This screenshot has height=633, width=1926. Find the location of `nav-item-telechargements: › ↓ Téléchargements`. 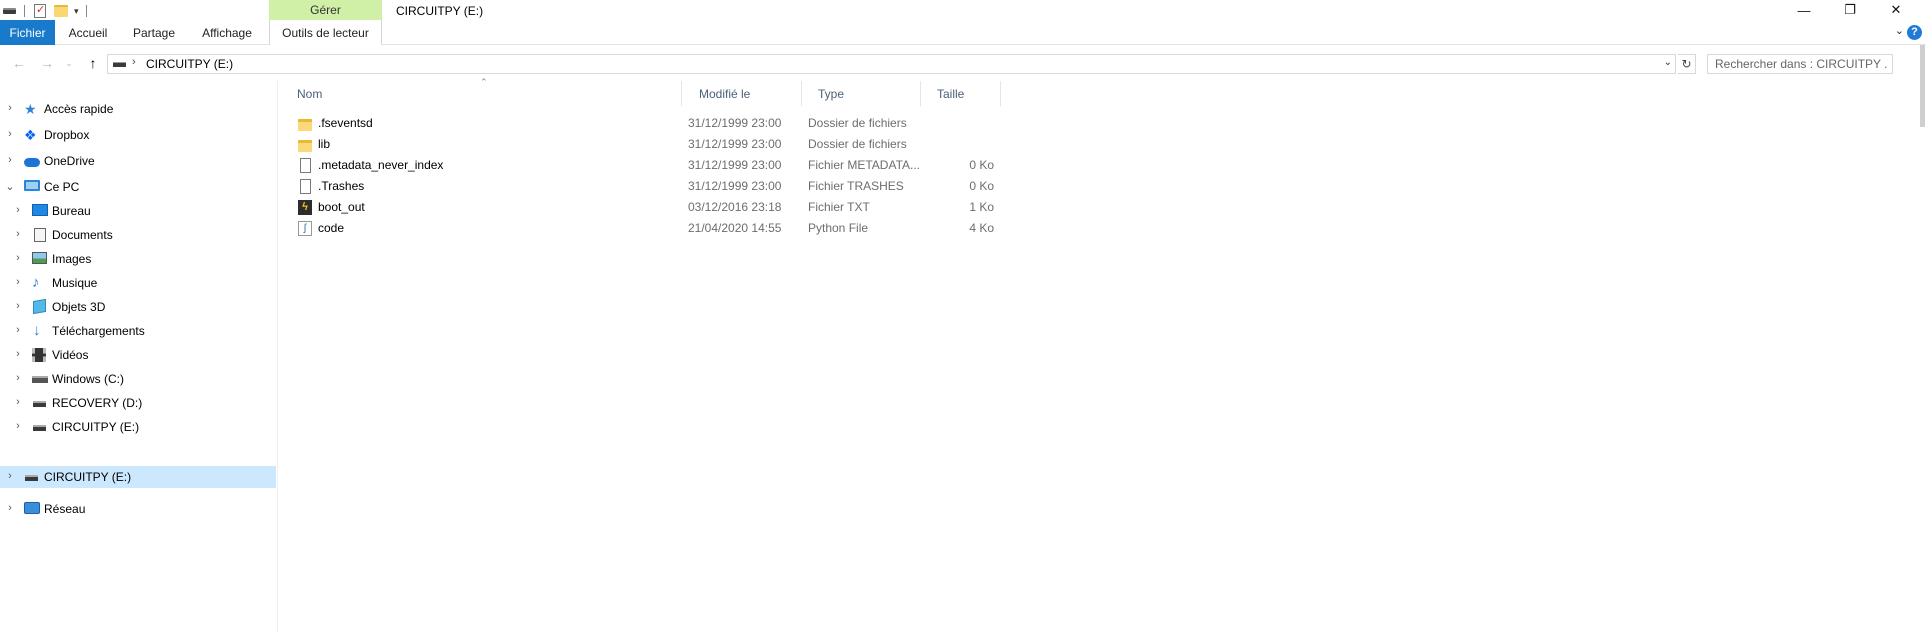

nav-item-telechargements: › ↓ Téléchargements is located at coordinates (138, 331).